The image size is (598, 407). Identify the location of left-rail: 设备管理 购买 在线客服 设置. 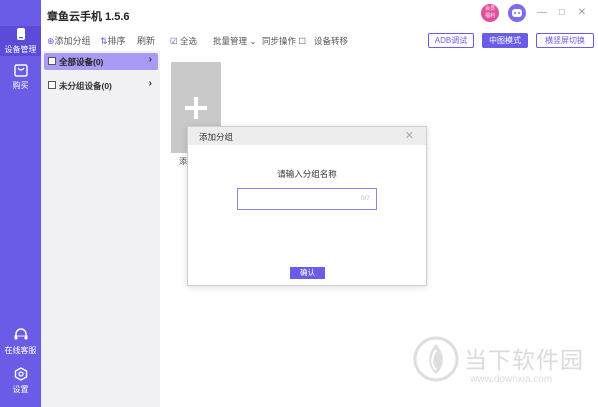
(20, 203).